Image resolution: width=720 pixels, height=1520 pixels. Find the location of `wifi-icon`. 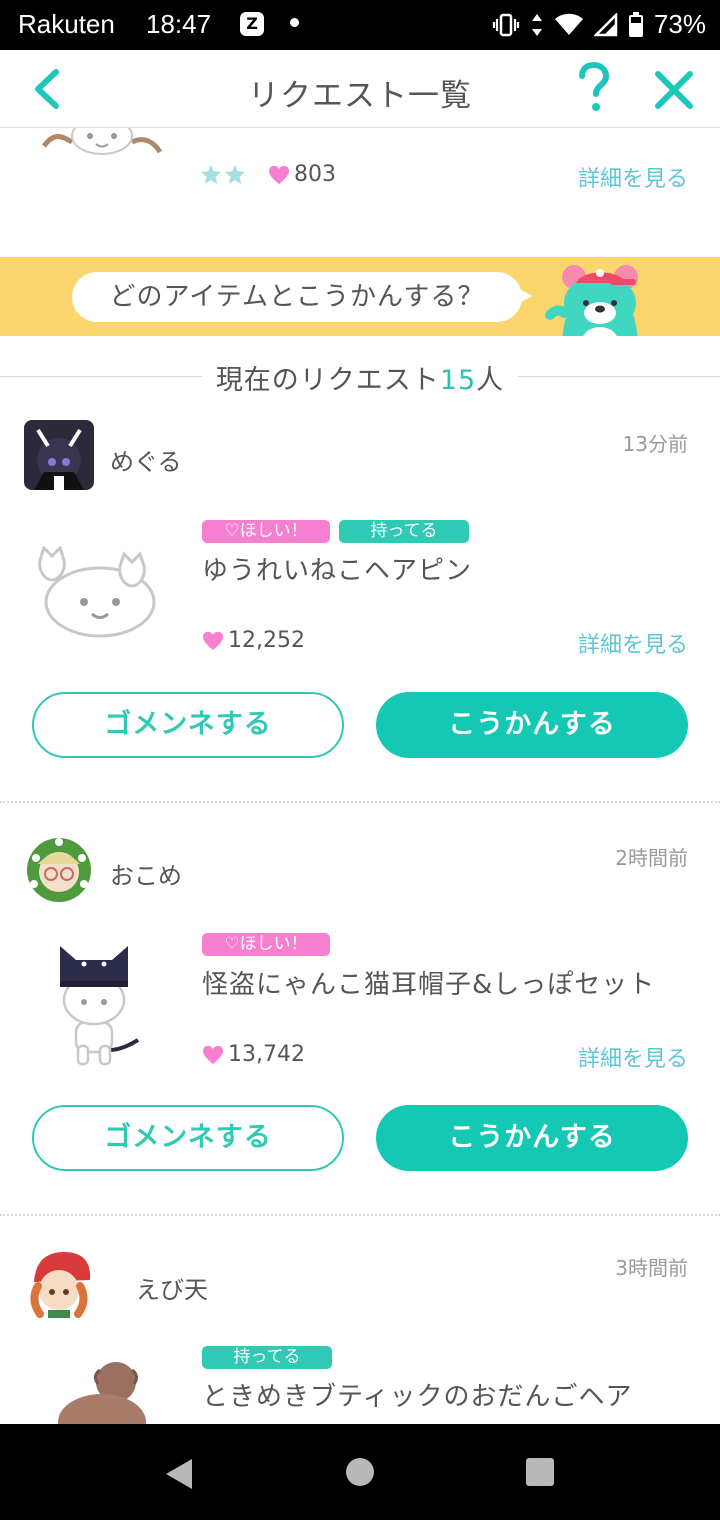

wifi-icon is located at coordinates (568, 24).